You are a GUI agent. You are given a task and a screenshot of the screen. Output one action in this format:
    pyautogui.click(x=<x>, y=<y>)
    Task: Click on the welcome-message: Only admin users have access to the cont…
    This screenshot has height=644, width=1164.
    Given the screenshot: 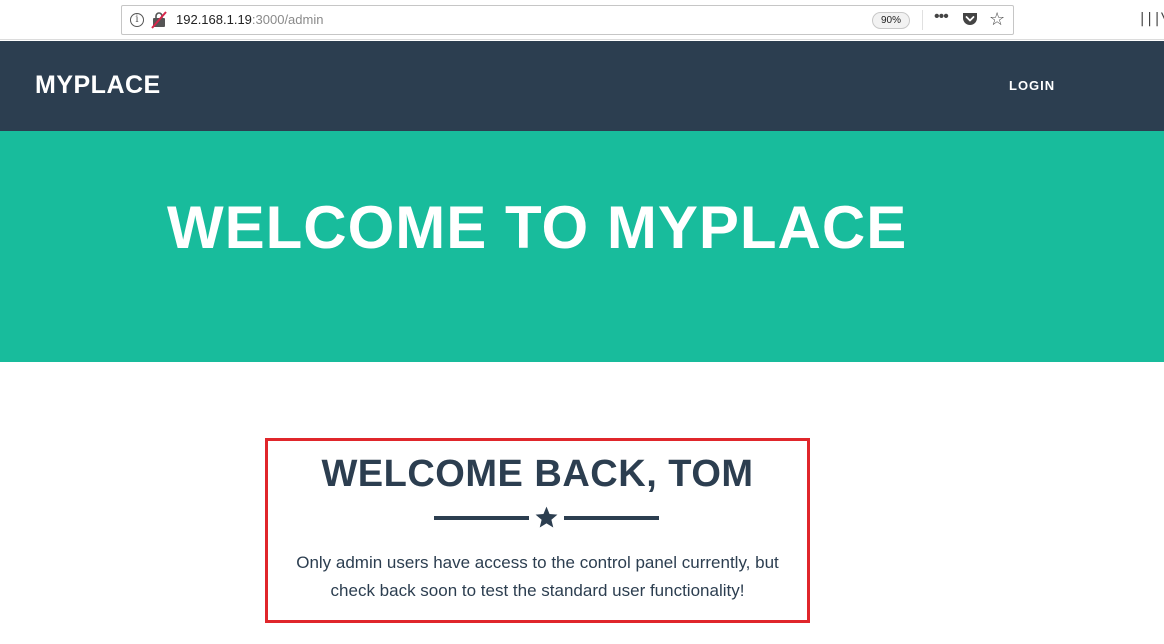 What is the action you would take?
    pyautogui.click(x=537, y=576)
    